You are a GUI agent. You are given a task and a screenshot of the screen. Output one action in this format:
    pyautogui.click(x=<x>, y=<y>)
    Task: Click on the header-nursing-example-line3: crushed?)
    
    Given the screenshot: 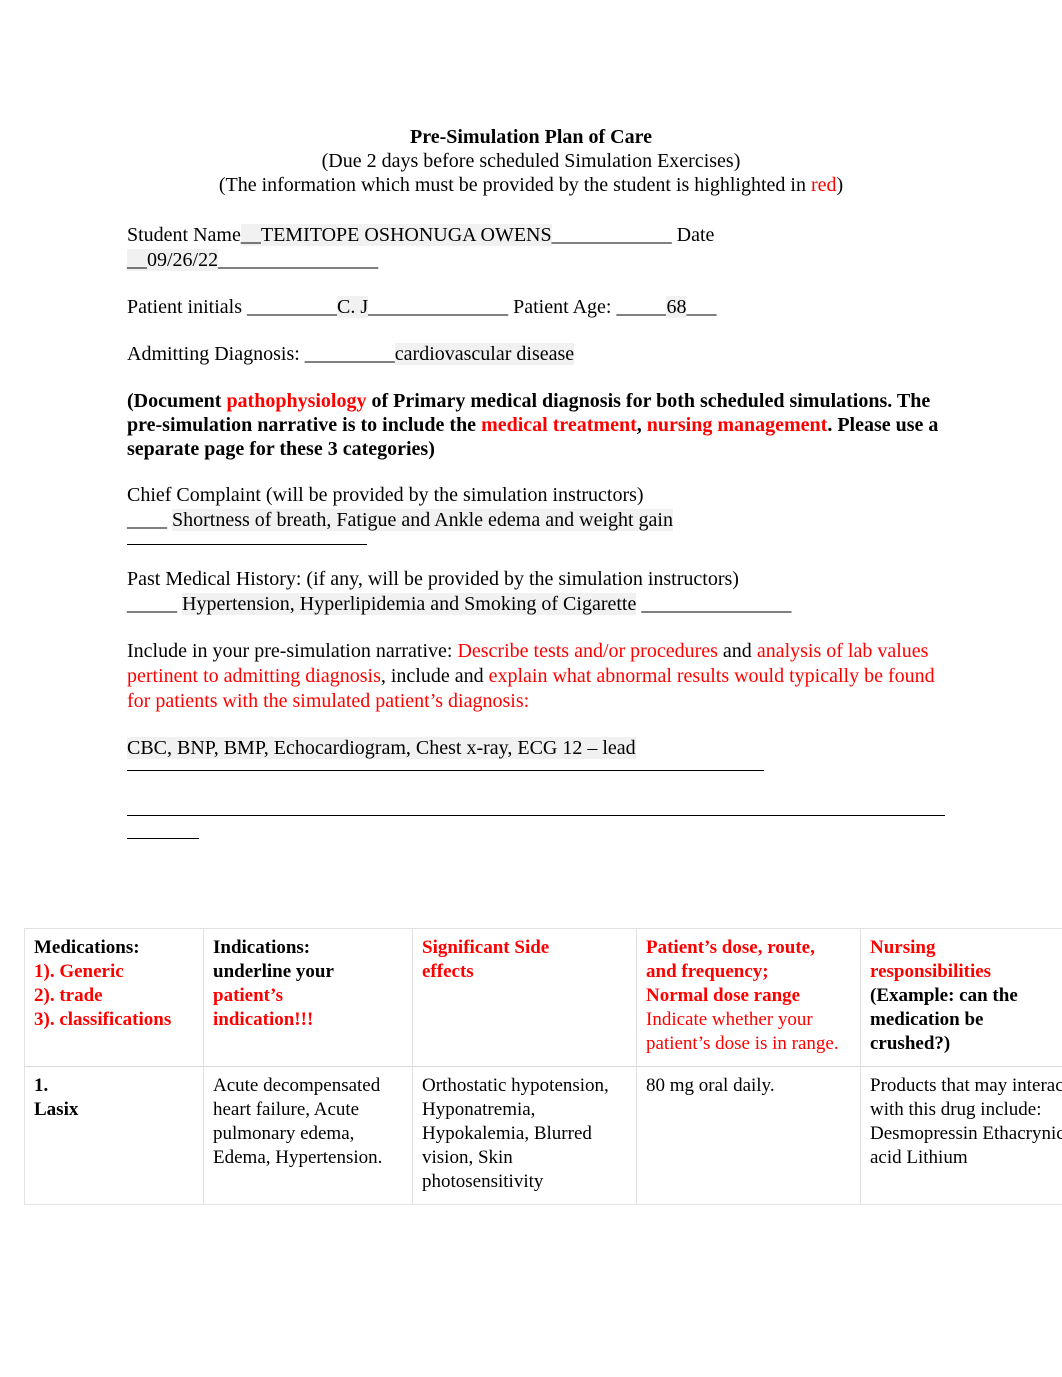 What is the action you would take?
    pyautogui.click(x=910, y=1043)
    